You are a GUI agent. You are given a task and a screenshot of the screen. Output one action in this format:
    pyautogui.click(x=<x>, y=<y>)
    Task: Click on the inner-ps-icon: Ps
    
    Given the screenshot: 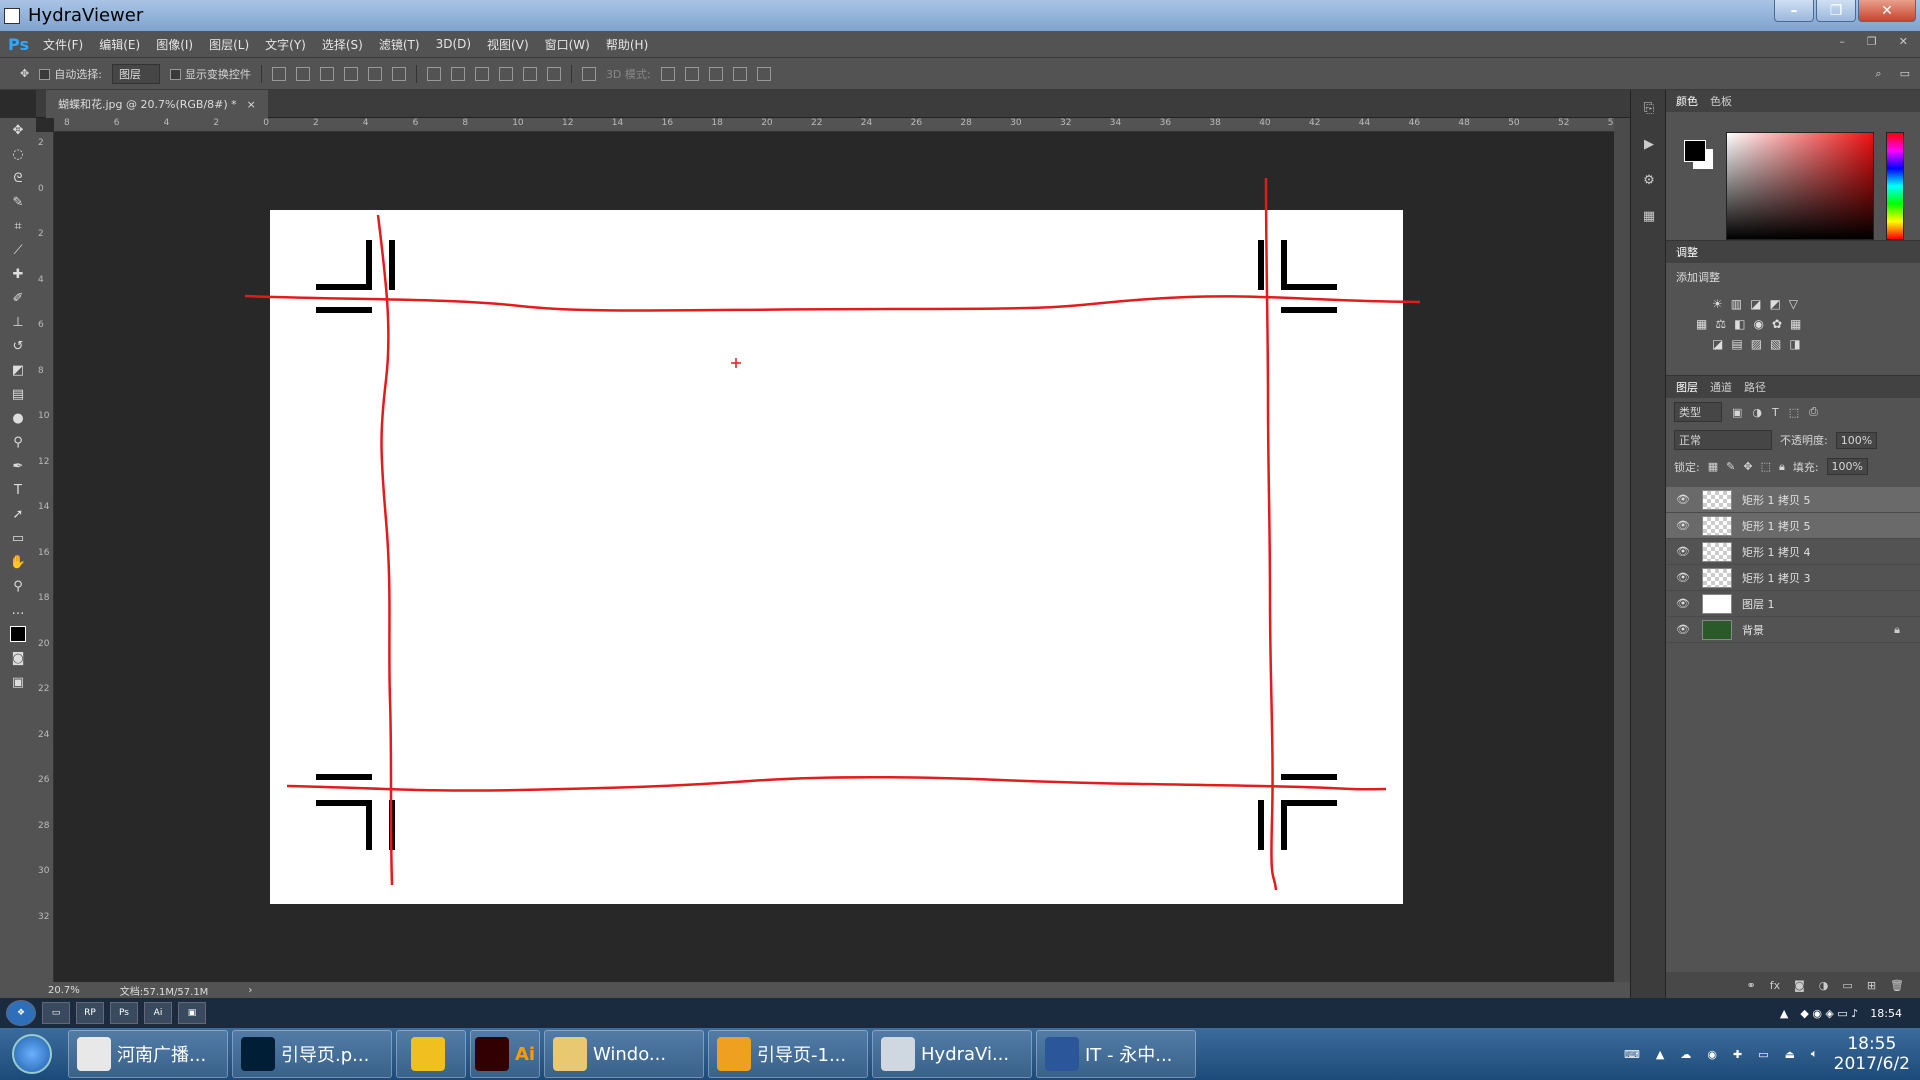 What is the action you would take?
    pyautogui.click(x=124, y=1013)
    